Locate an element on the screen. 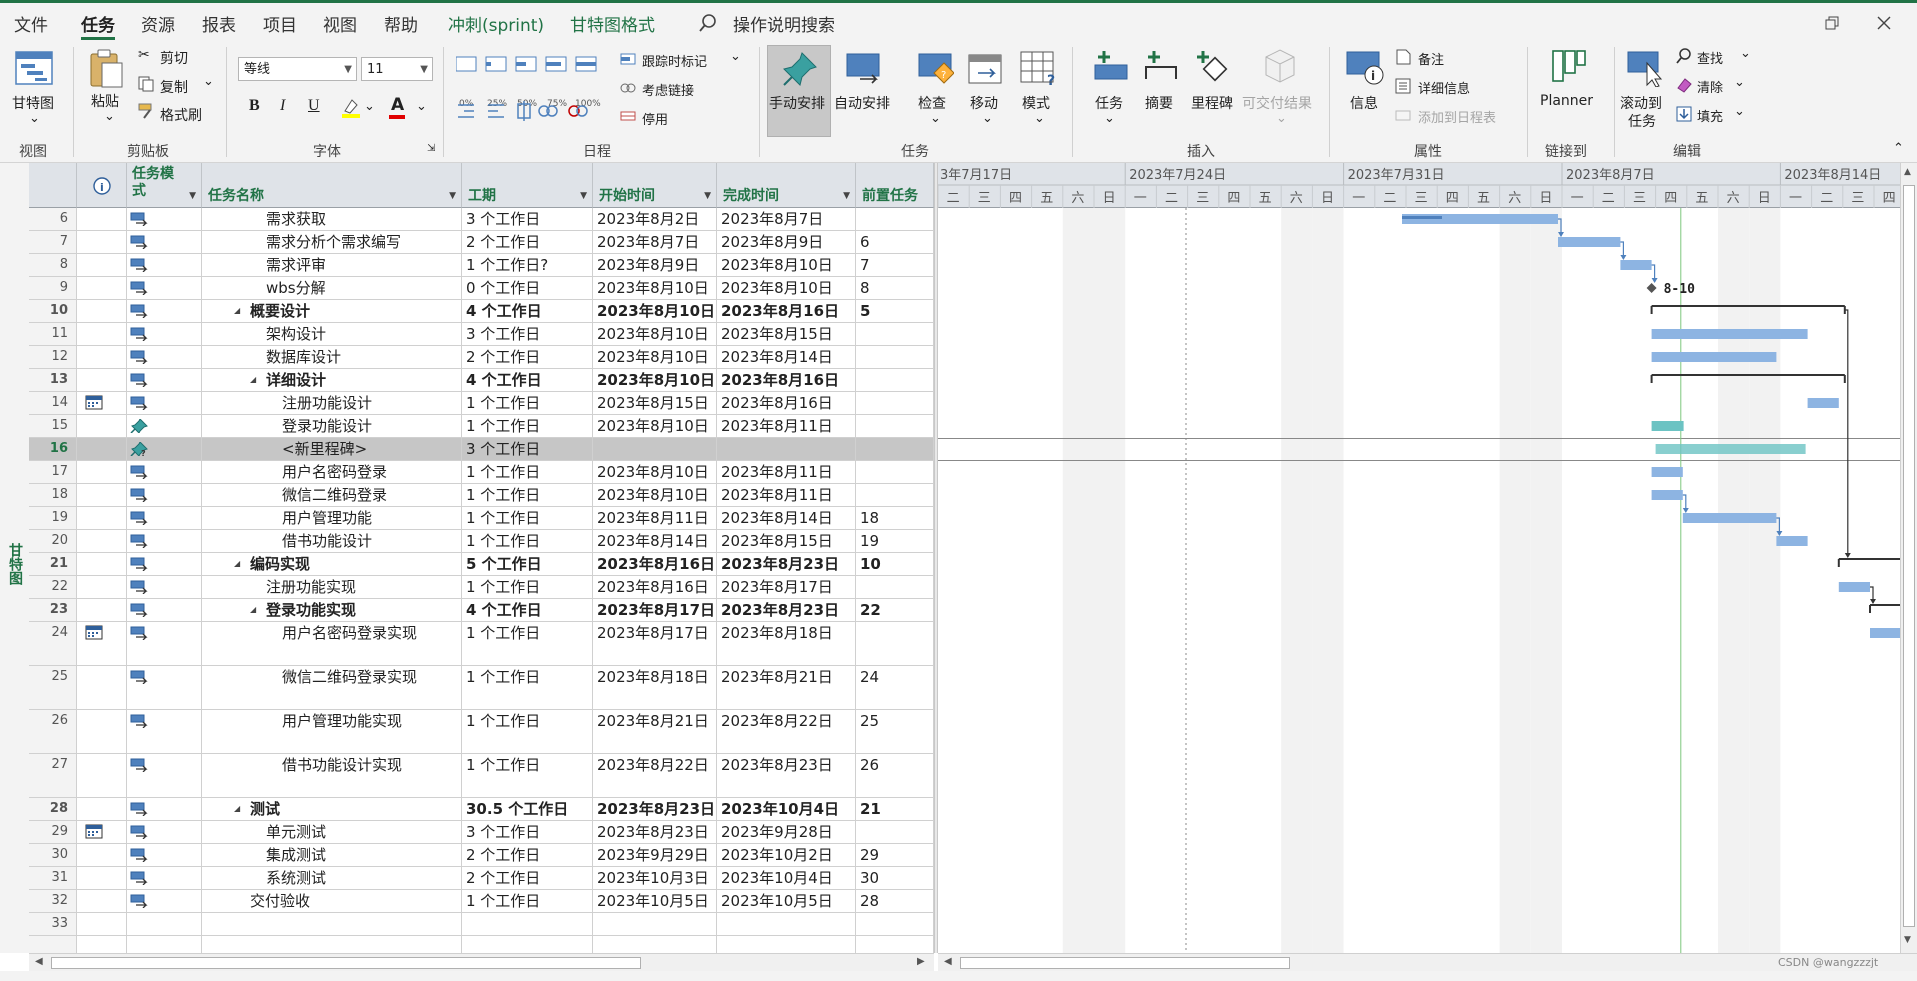 This screenshot has width=1917, height=981. duration-cell: 5 个工作日 is located at coordinates (527, 564).